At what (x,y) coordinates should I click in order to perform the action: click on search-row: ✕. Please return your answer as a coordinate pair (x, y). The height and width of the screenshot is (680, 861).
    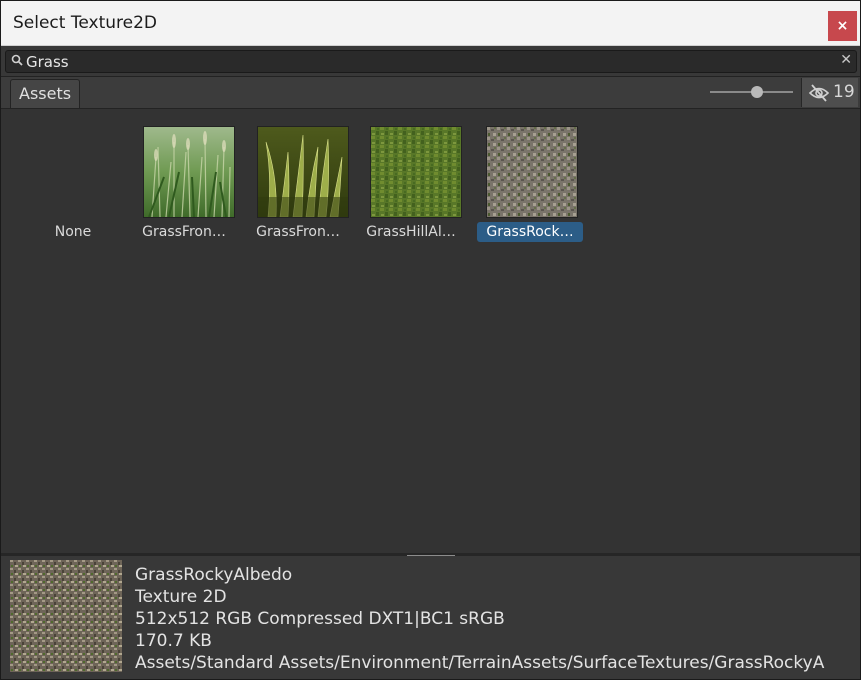
    Looking at the image, I should click on (430, 61).